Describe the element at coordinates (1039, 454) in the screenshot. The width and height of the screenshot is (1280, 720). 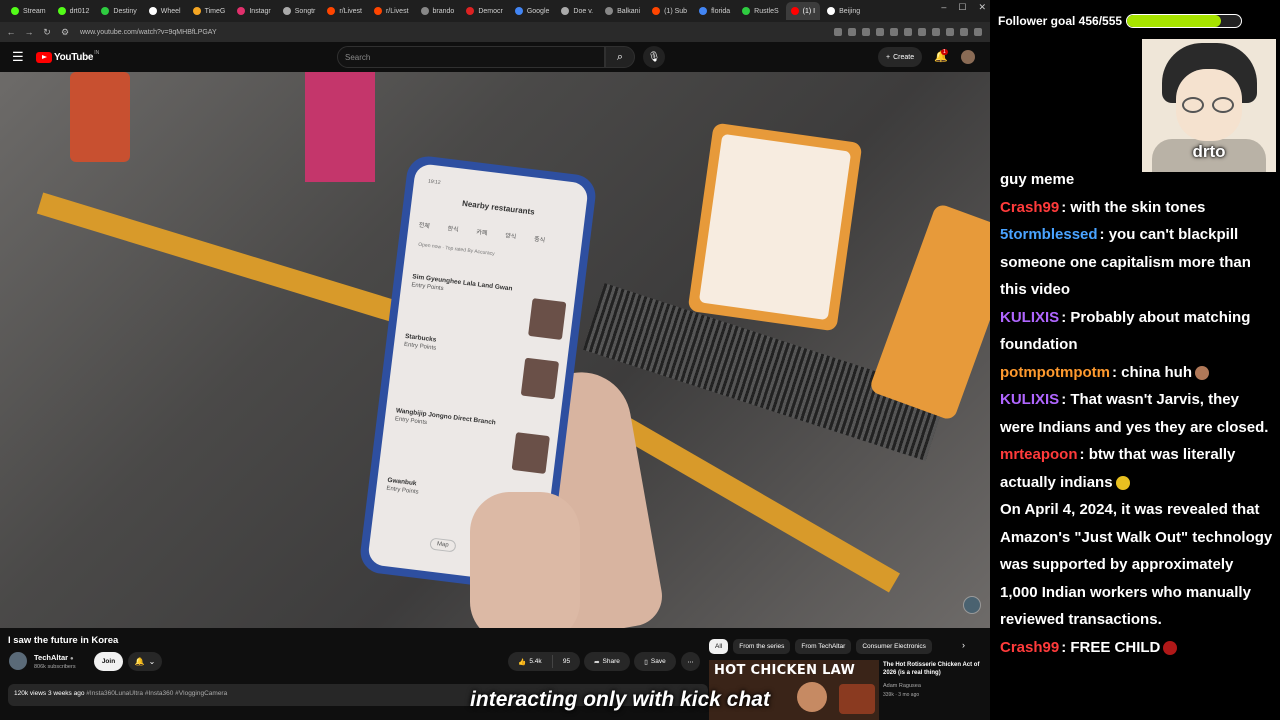
I see `chat-username: mrteapoon` at that location.